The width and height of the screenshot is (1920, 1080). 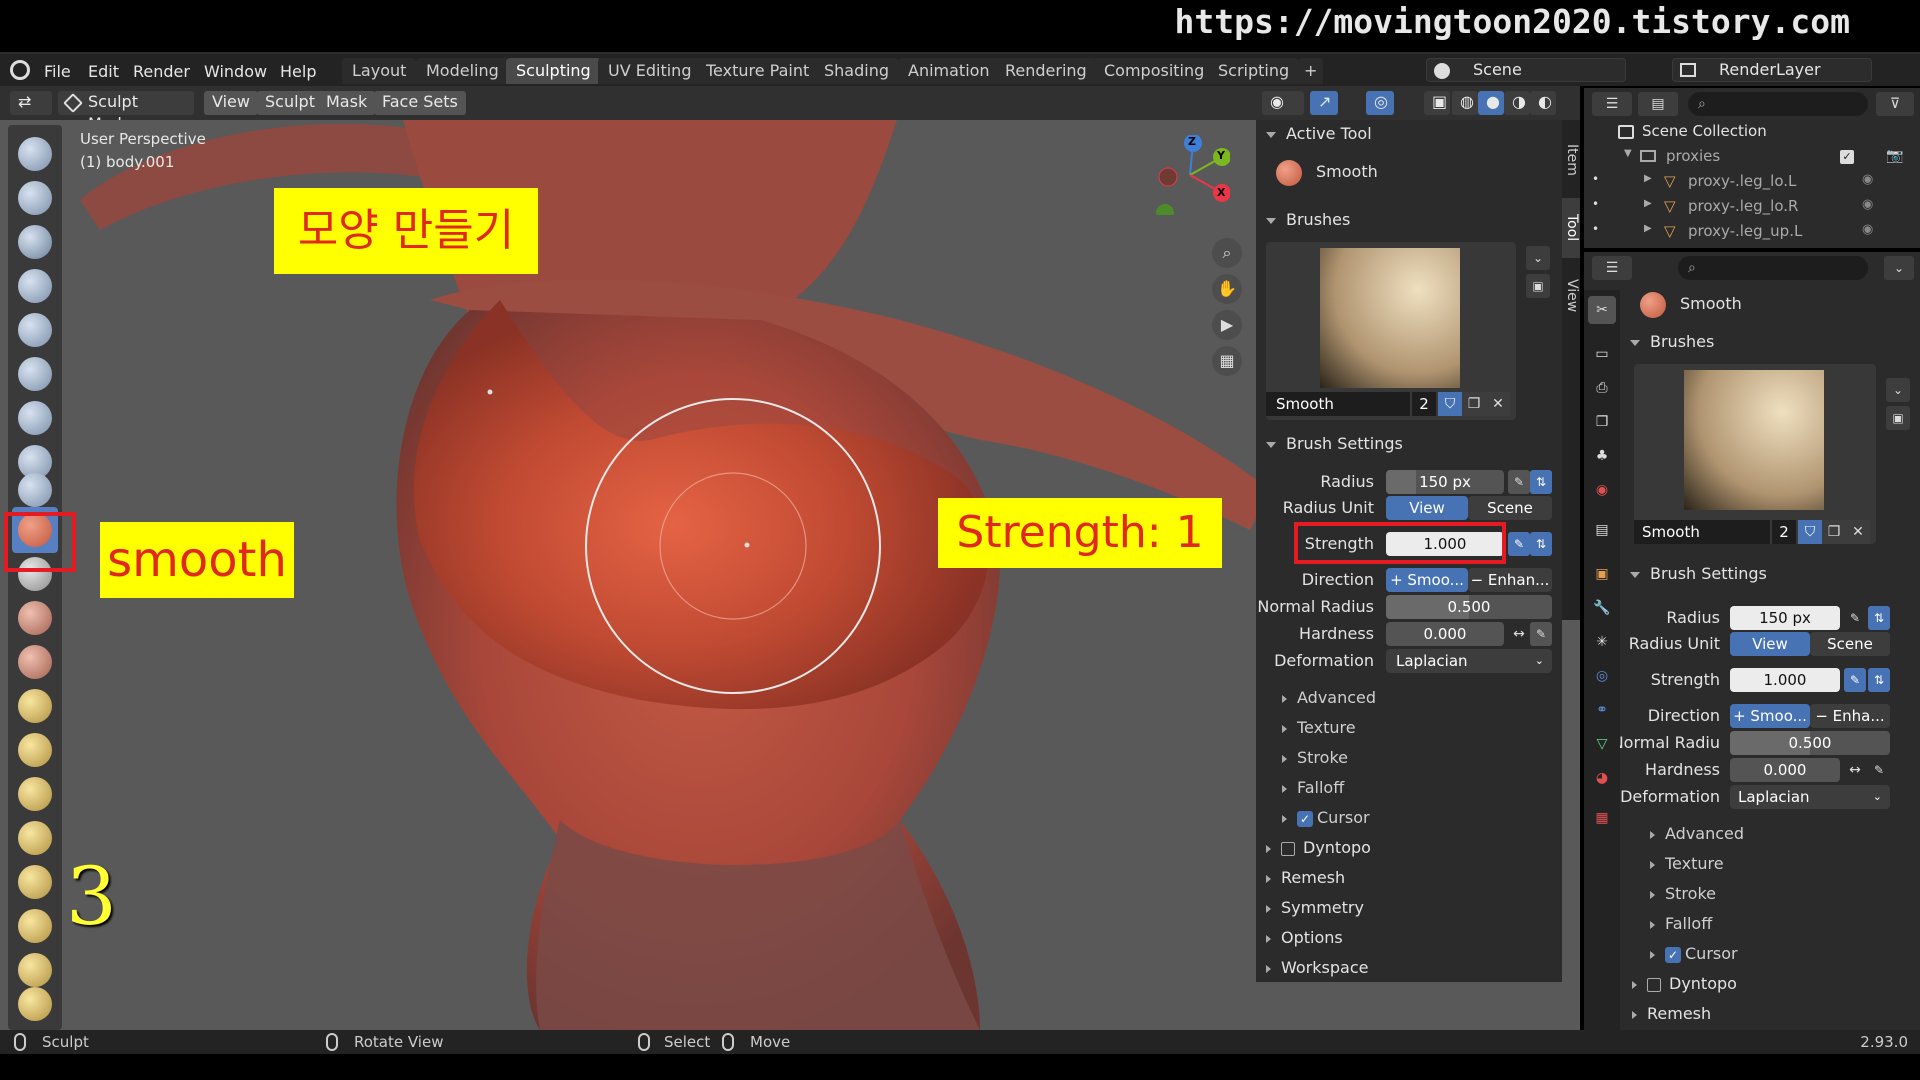 I want to click on fill-brush-icon, so click(x=35, y=618).